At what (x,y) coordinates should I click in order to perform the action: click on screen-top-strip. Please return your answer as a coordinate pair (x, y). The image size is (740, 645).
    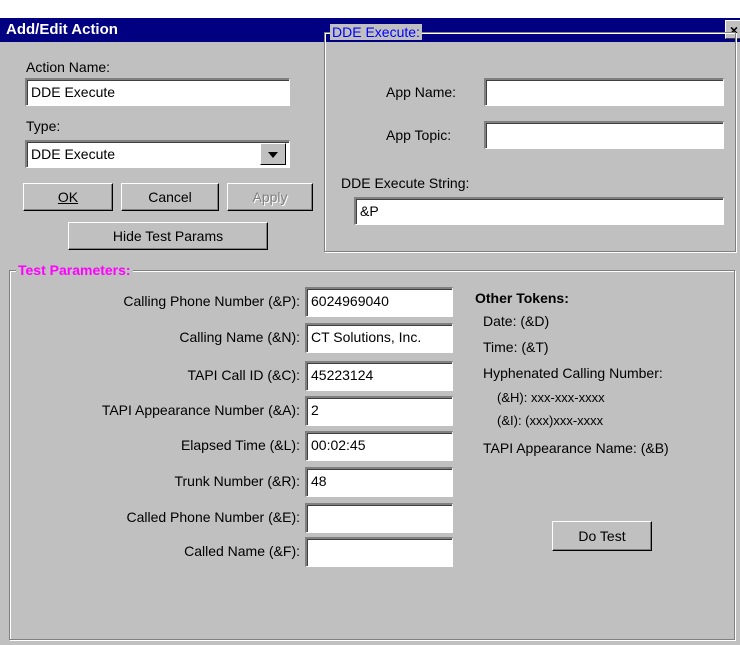
    Looking at the image, I should click on (370, 9).